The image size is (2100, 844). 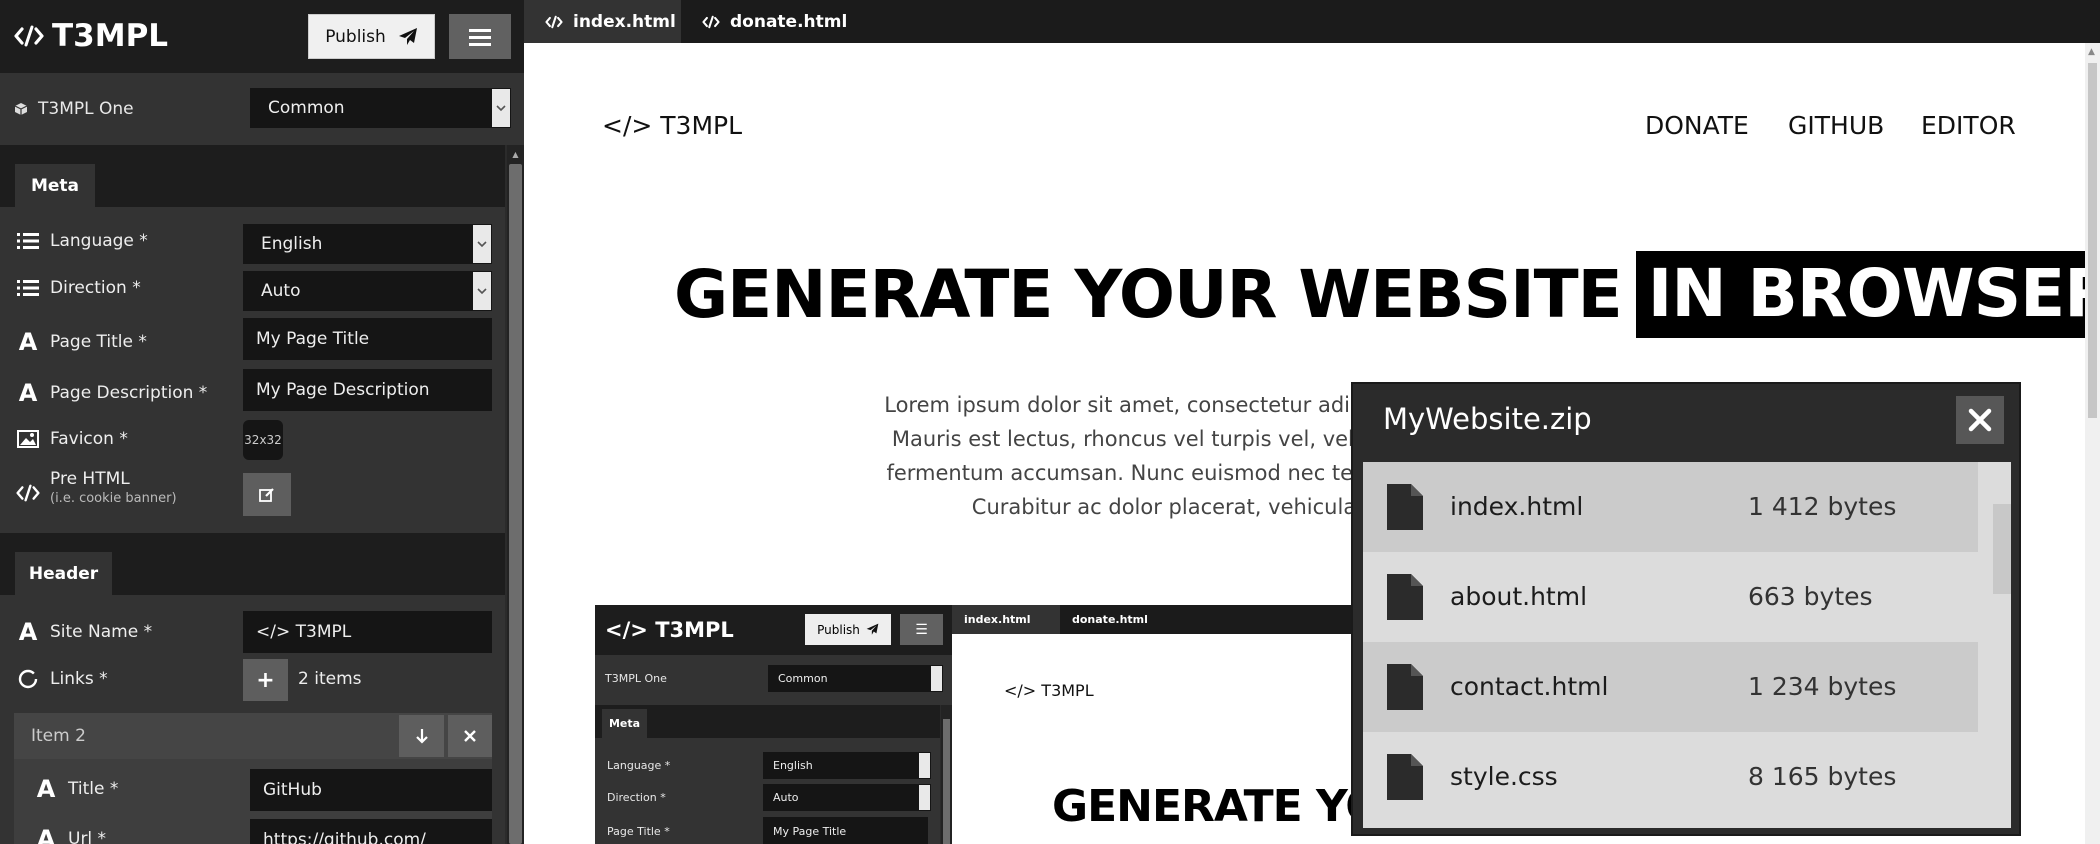 I want to click on publish-label: Publish, so click(x=355, y=36).